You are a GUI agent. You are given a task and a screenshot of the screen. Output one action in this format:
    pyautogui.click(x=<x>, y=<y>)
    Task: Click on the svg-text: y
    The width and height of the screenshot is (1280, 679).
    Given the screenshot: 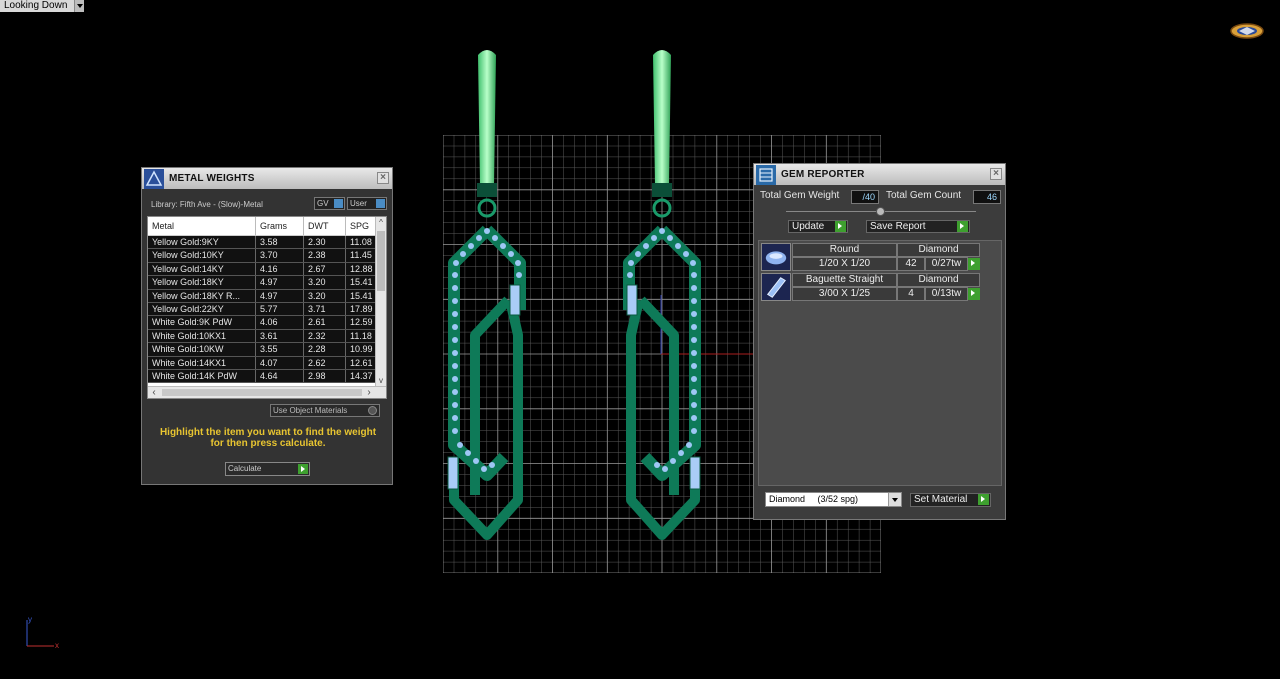 What is the action you would take?
    pyautogui.click(x=30, y=619)
    